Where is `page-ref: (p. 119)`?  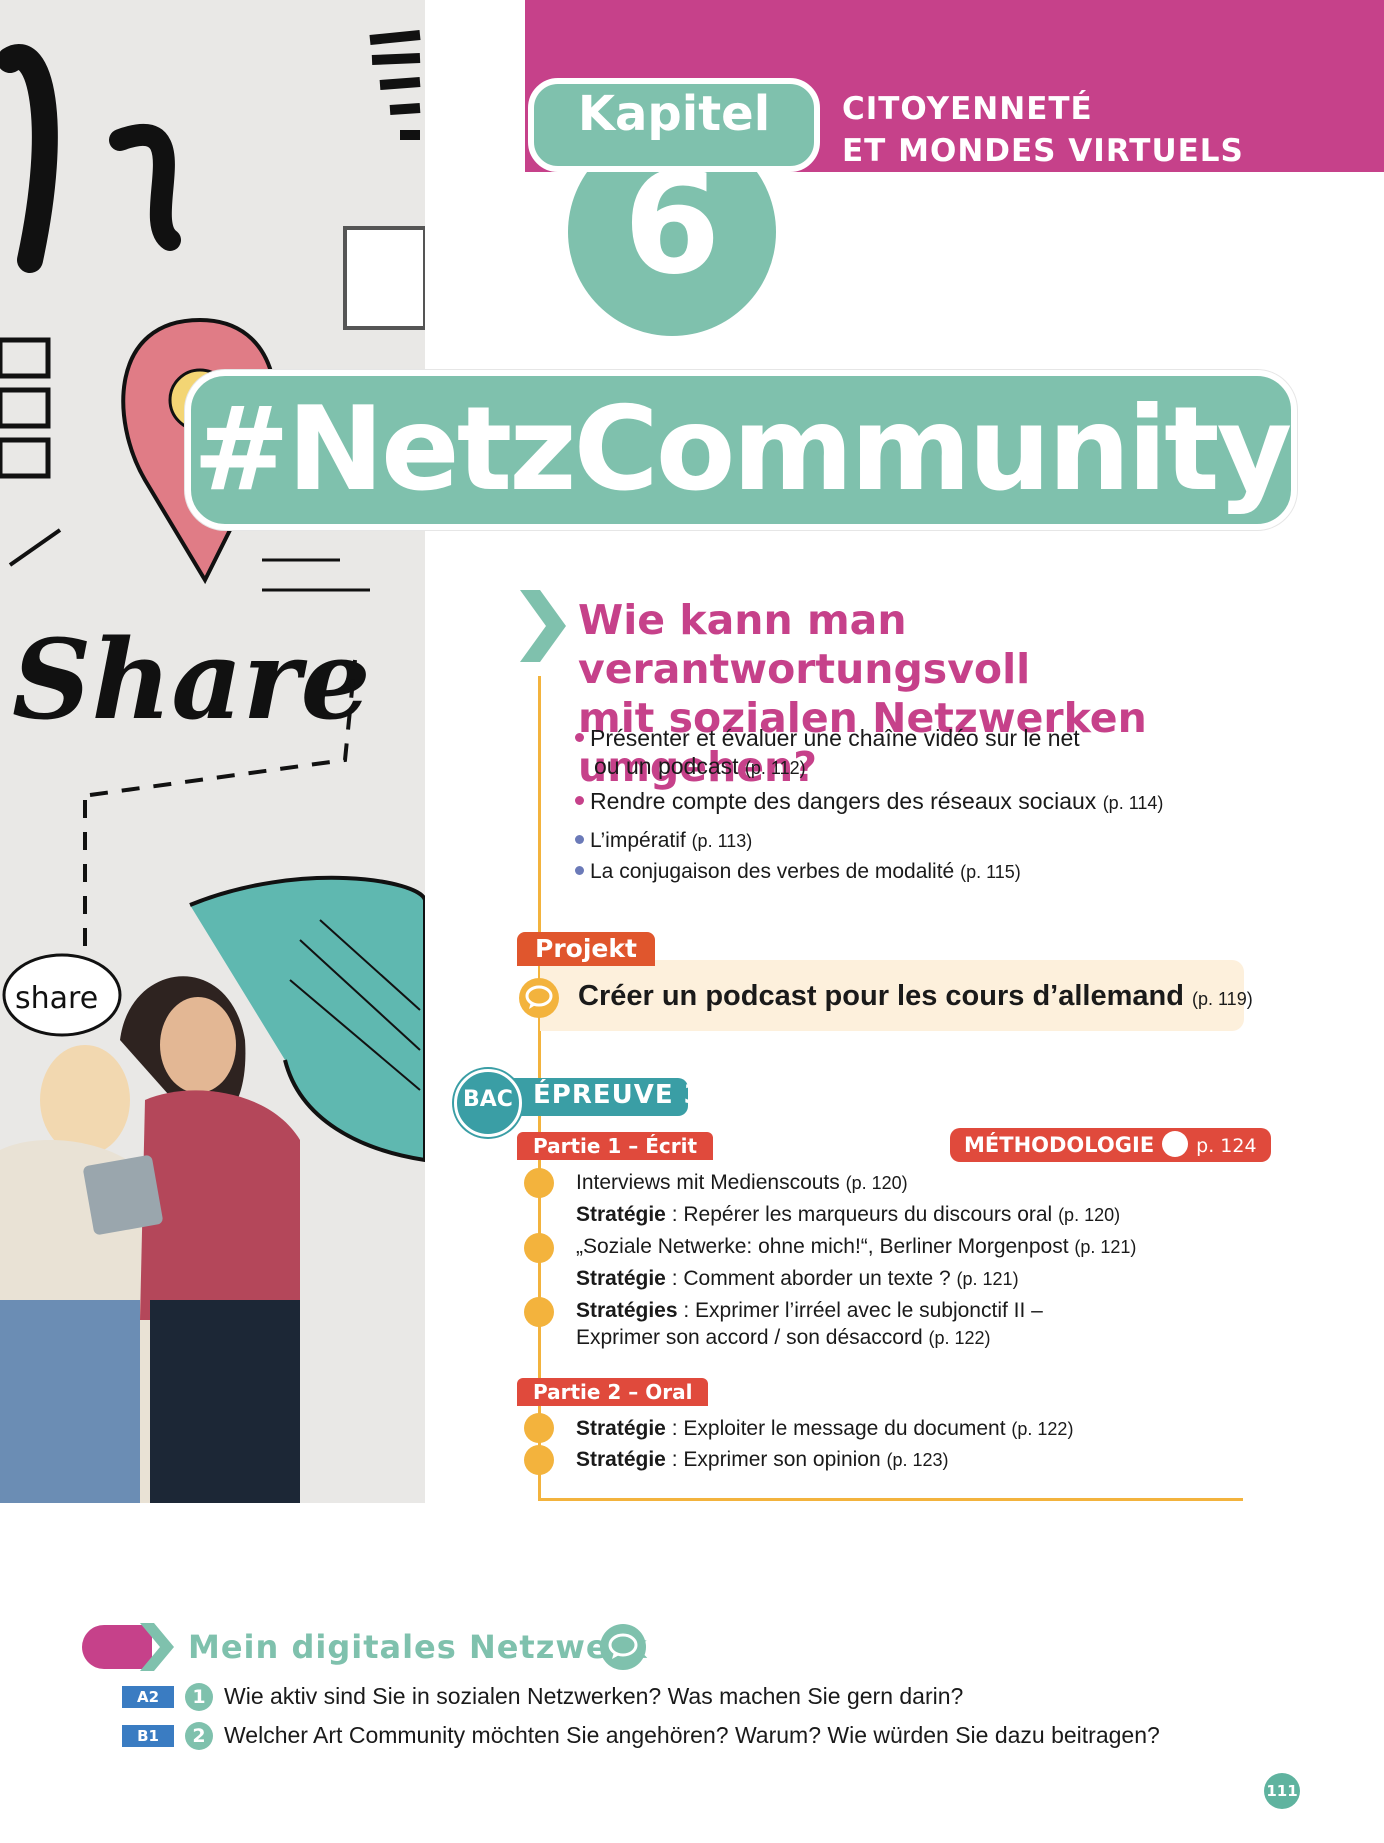
page-ref: (p. 119) is located at coordinates (1222, 999).